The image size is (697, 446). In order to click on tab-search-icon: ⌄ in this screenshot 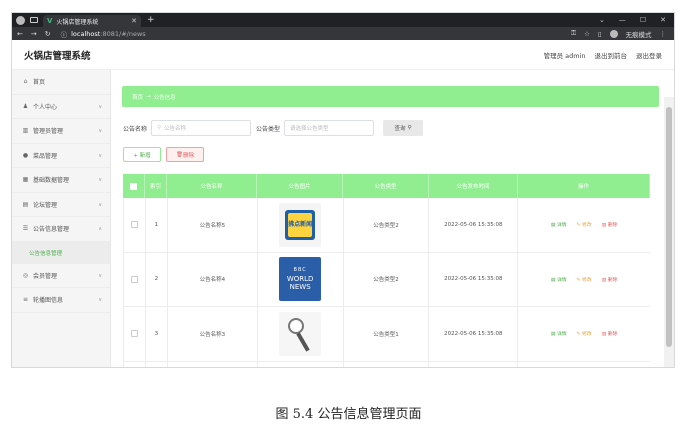, I will do `click(602, 20)`.